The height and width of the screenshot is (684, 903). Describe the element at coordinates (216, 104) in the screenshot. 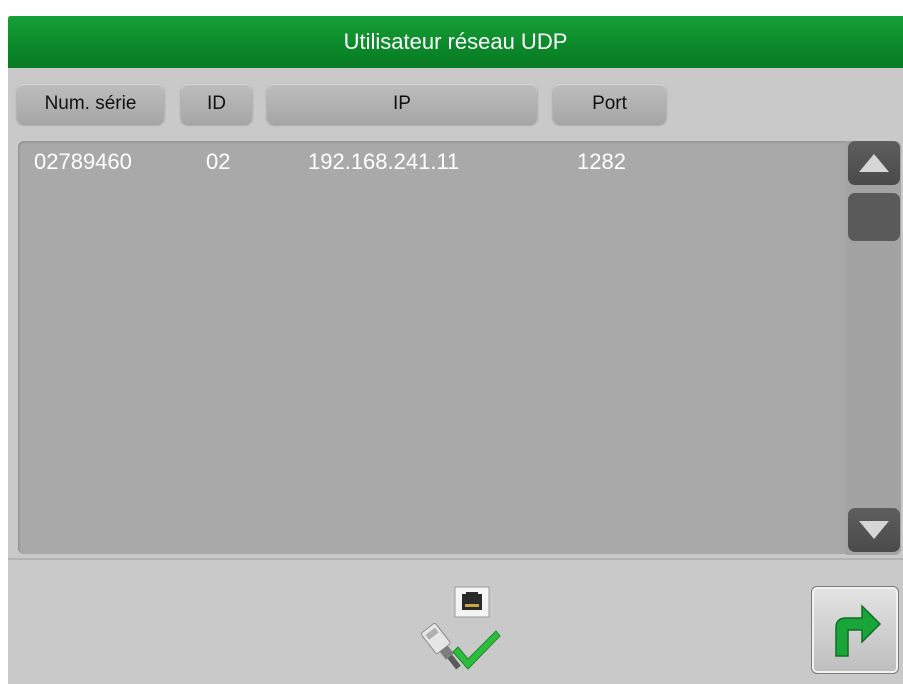

I see `column-header-id: ID` at that location.